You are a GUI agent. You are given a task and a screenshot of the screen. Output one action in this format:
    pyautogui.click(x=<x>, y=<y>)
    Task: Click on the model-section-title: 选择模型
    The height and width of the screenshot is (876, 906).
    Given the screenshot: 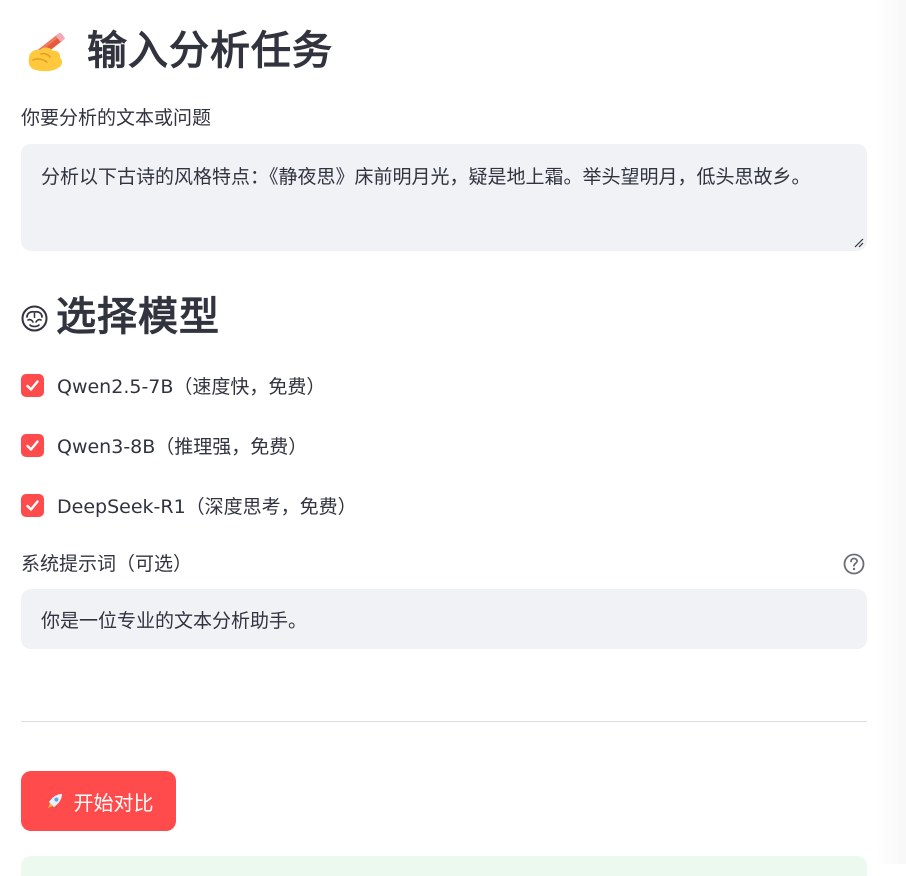 What is the action you would take?
    pyautogui.click(x=120, y=317)
    